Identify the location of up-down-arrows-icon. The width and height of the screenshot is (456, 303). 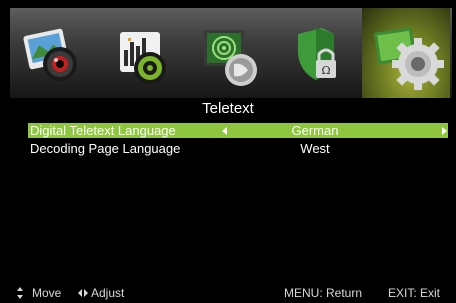
(20, 293).